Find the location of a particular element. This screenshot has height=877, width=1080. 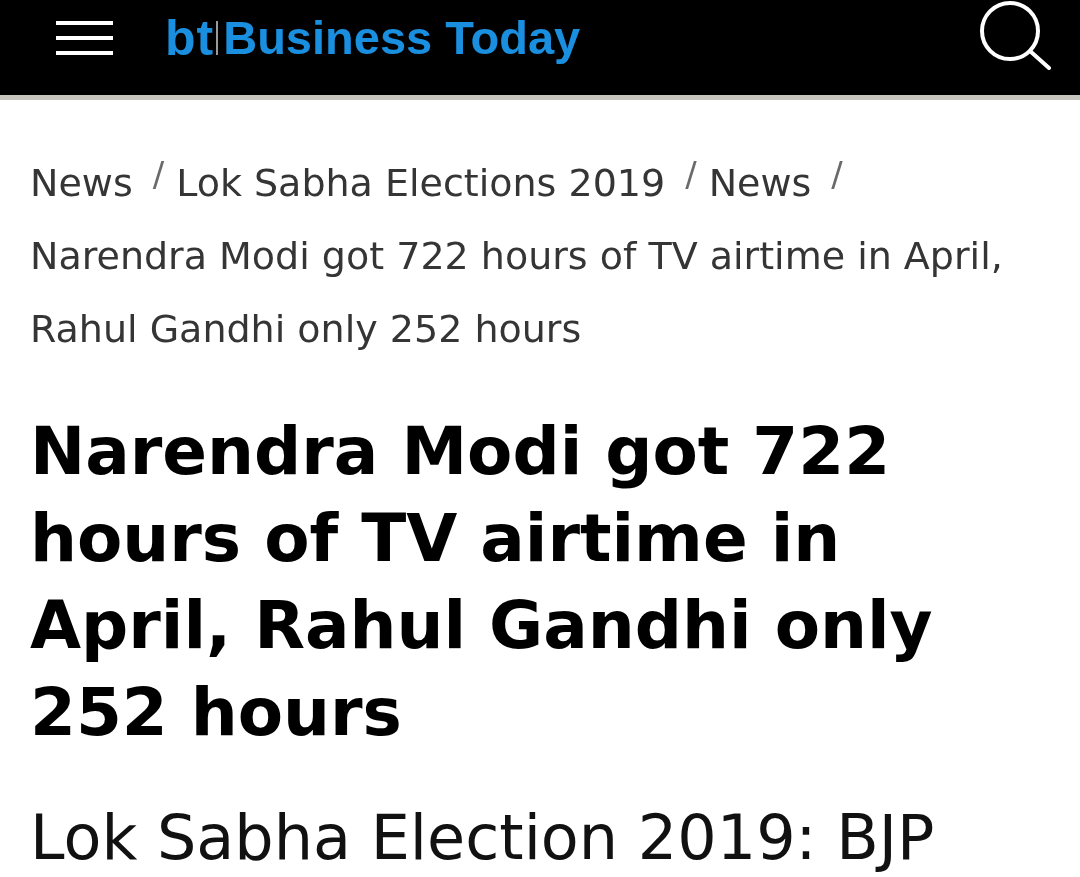

breadcrumb-link: Lok Sabha Elections 2019 is located at coordinates (421, 183).